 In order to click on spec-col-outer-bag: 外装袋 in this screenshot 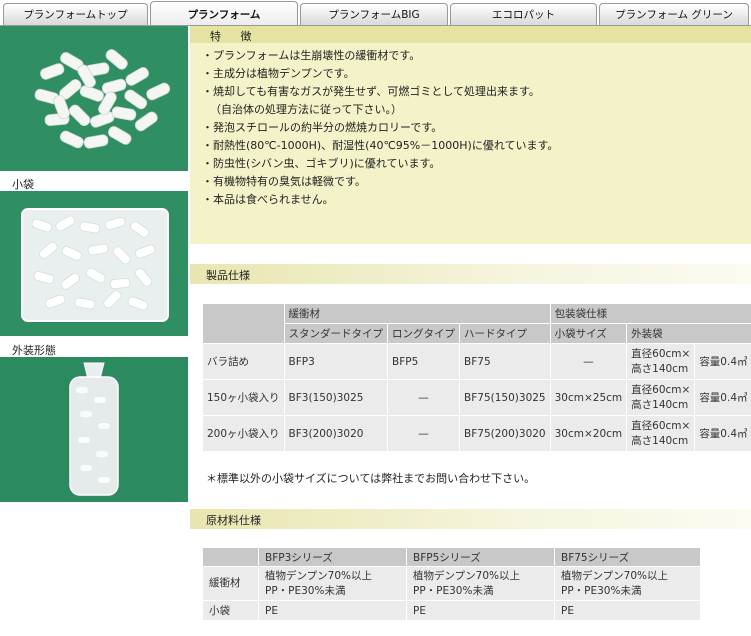, I will do `click(688, 333)`.